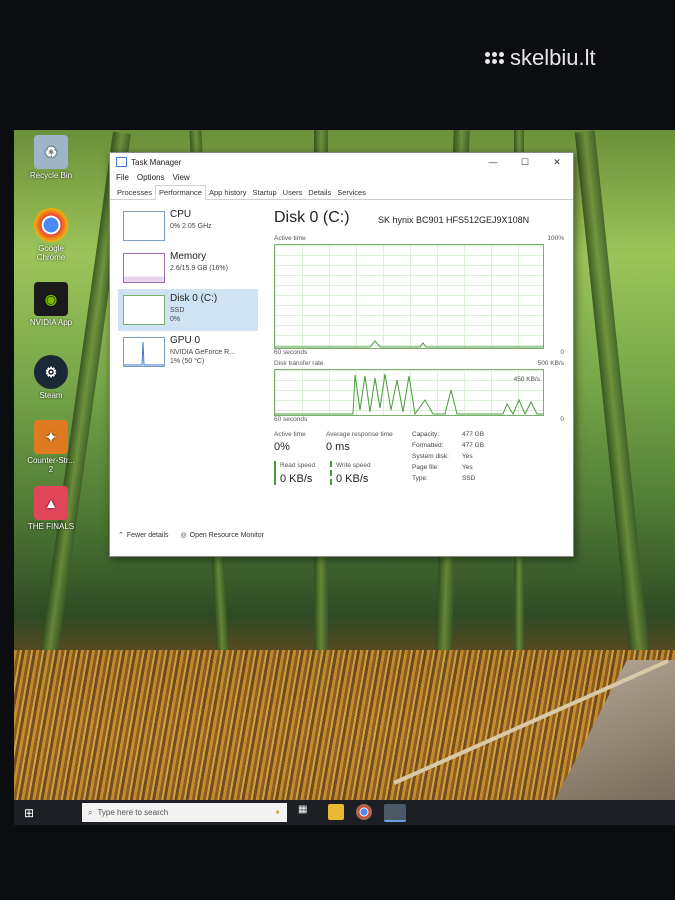 This screenshot has height=900, width=675. I want to click on type-label: Type:, so click(420, 478).